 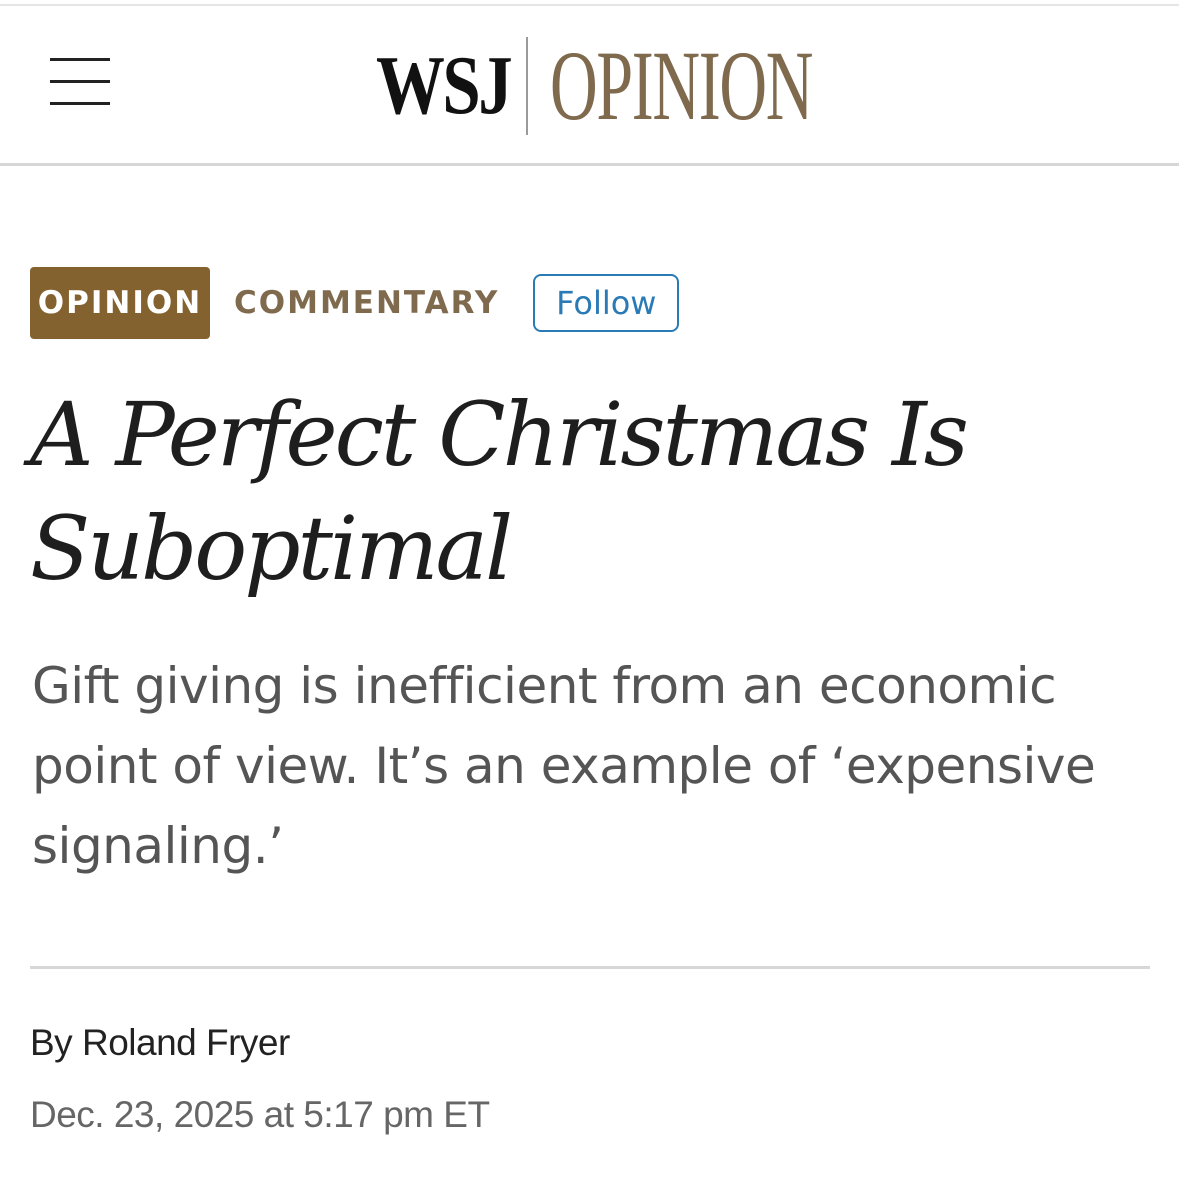 What do you see at coordinates (186, 1042) in the screenshot?
I see `author-link: Roland Fryer` at bounding box center [186, 1042].